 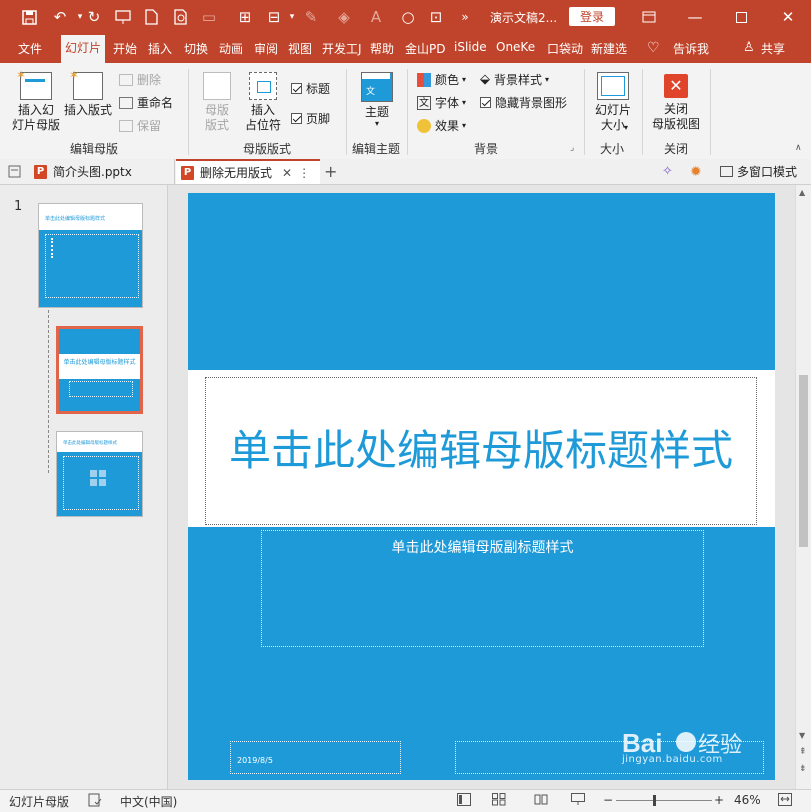 What do you see at coordinates (217, 102) in the screenshot?
I see `master-layout-button: 母版 版式` at bounding box center [217, 102].